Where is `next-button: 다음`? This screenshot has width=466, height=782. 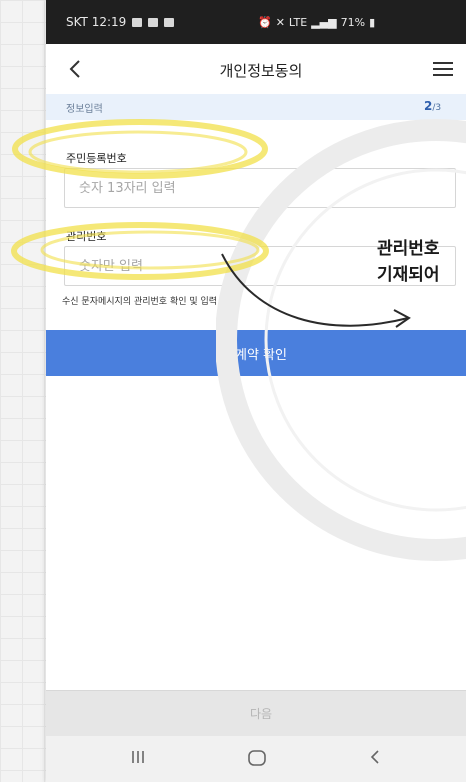
next-button: 다음 is located at coordinates (256, 713).